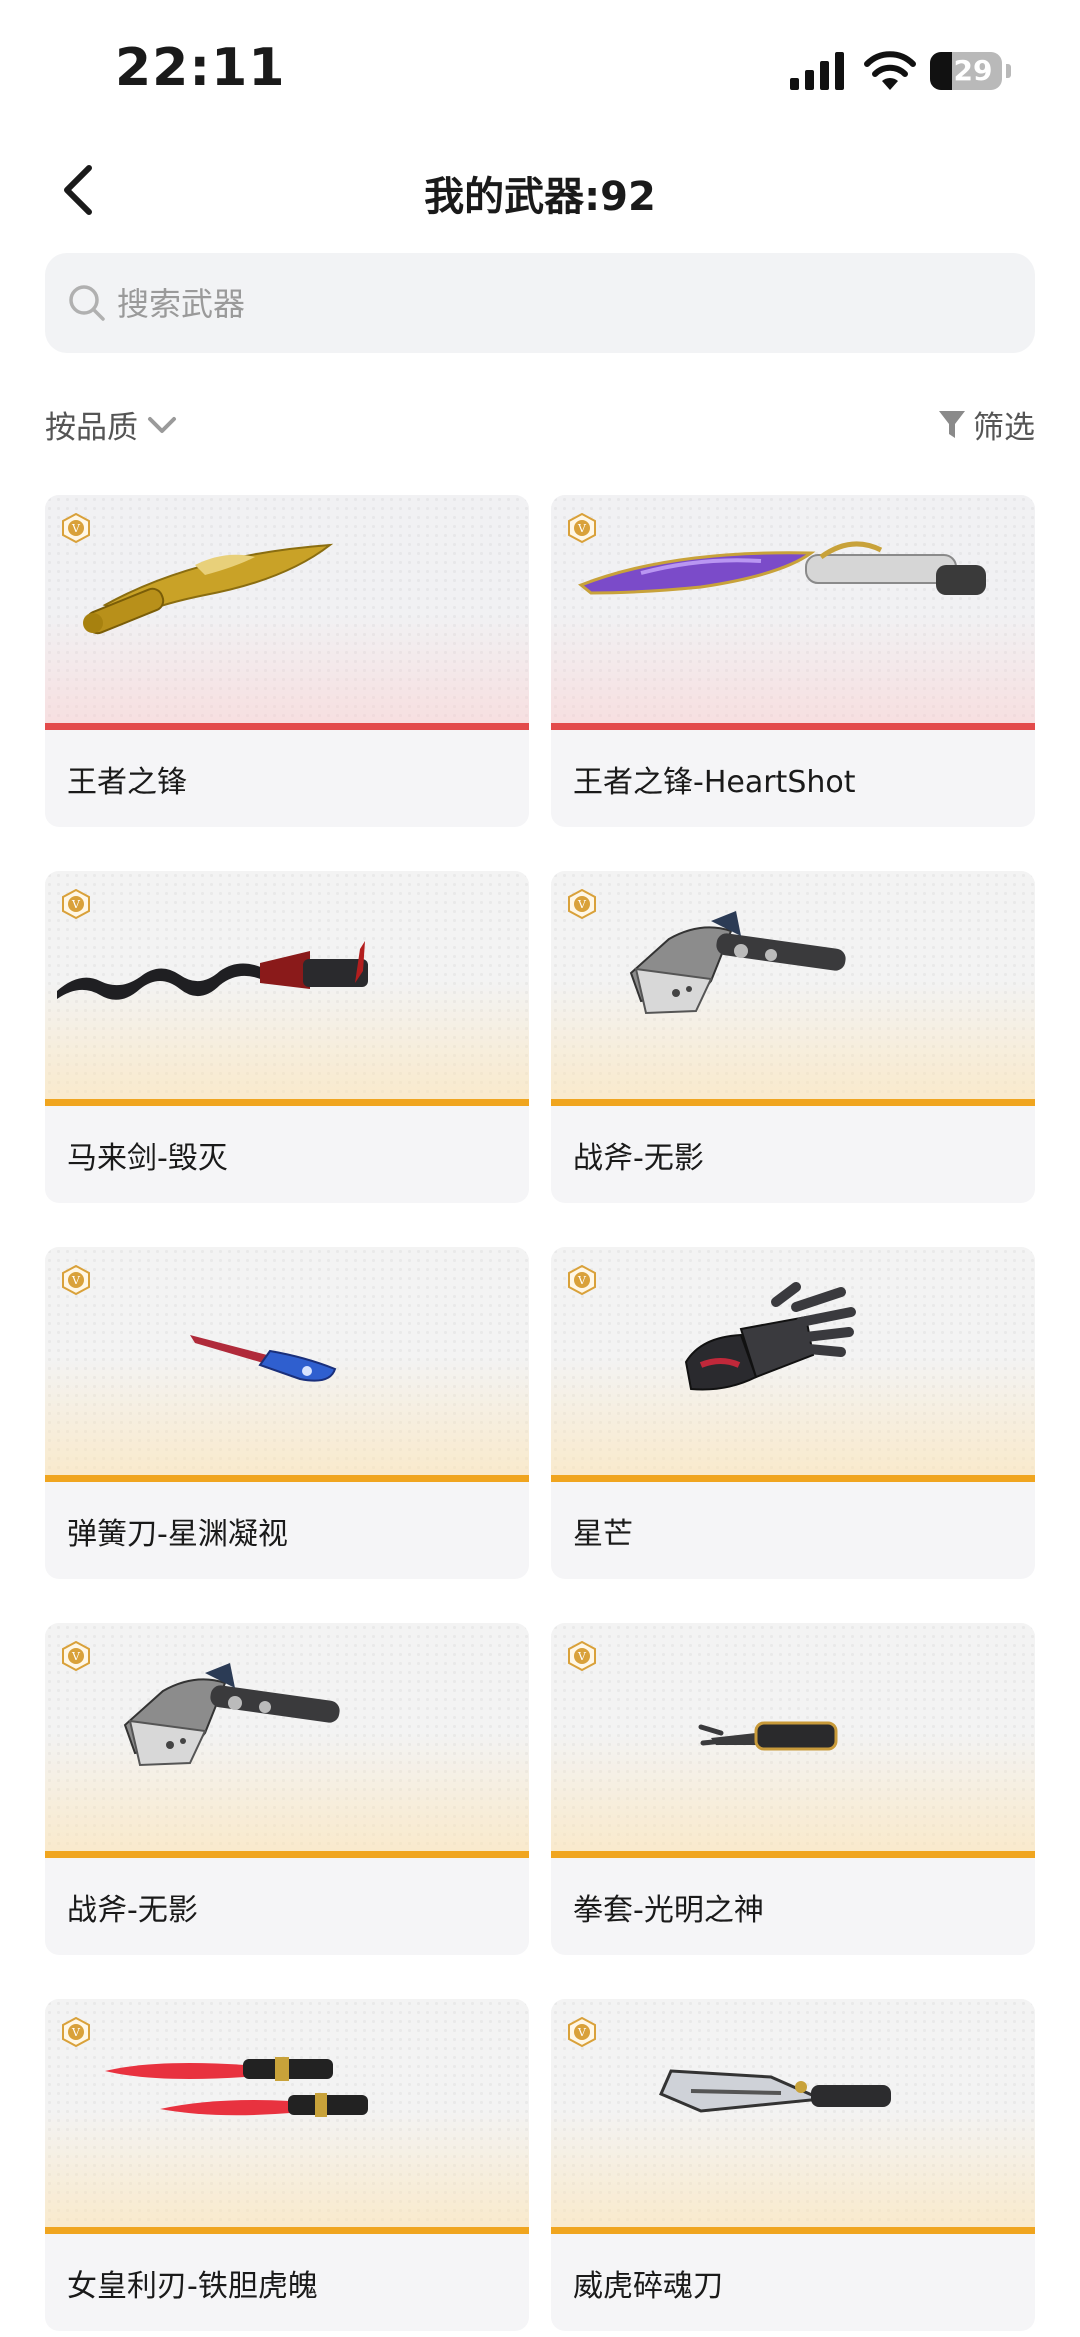 The image size is (1080, 2337). What do you see at coordinates (127, 782) in the screenshot?
I see `weapon-name: 王者之锋` at bounding box center [127, 782].